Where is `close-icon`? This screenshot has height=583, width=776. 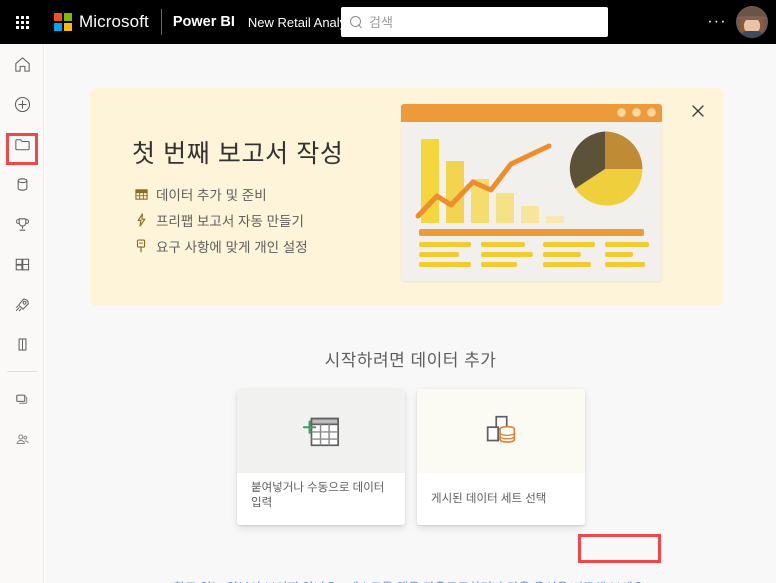 close-icon is located at coordinates (698, 111).